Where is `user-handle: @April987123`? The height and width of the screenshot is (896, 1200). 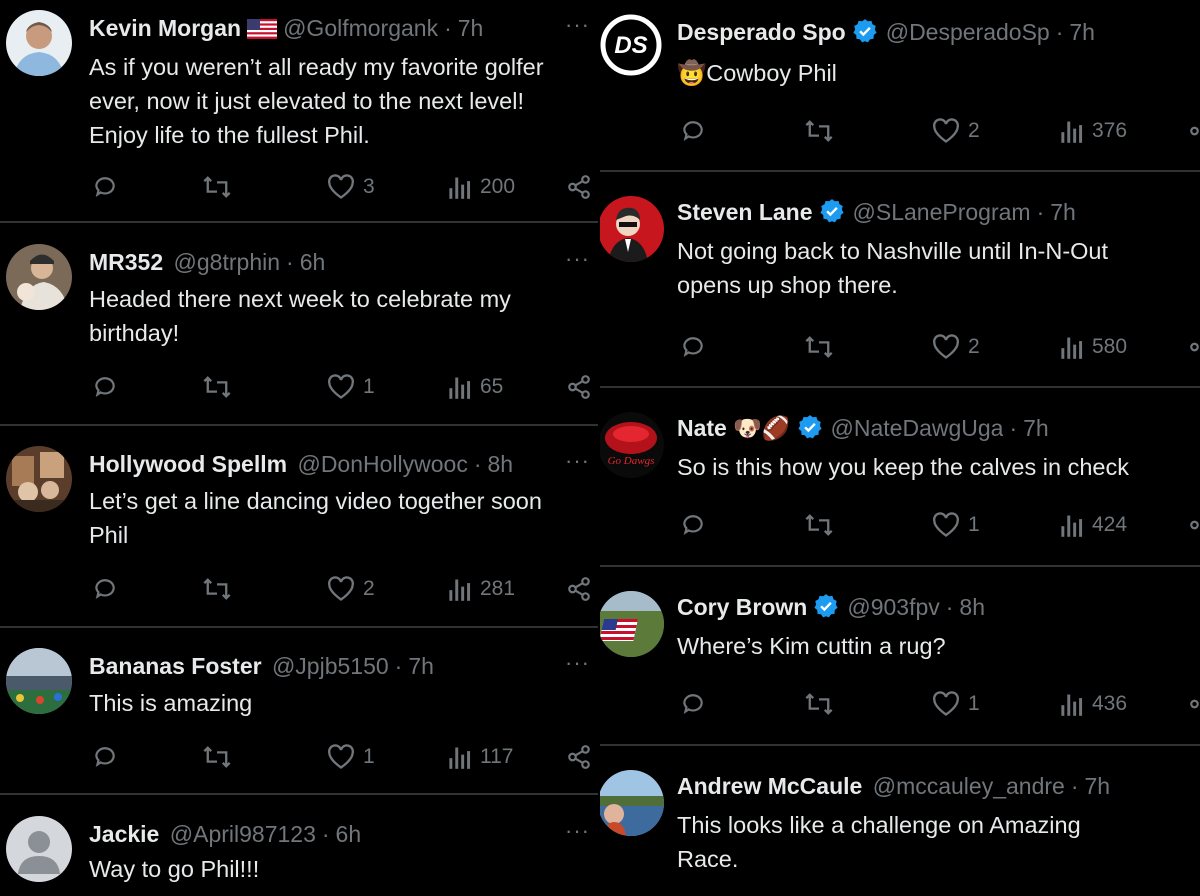 user-handle: @April987123 is located at coordinates (243, 834).